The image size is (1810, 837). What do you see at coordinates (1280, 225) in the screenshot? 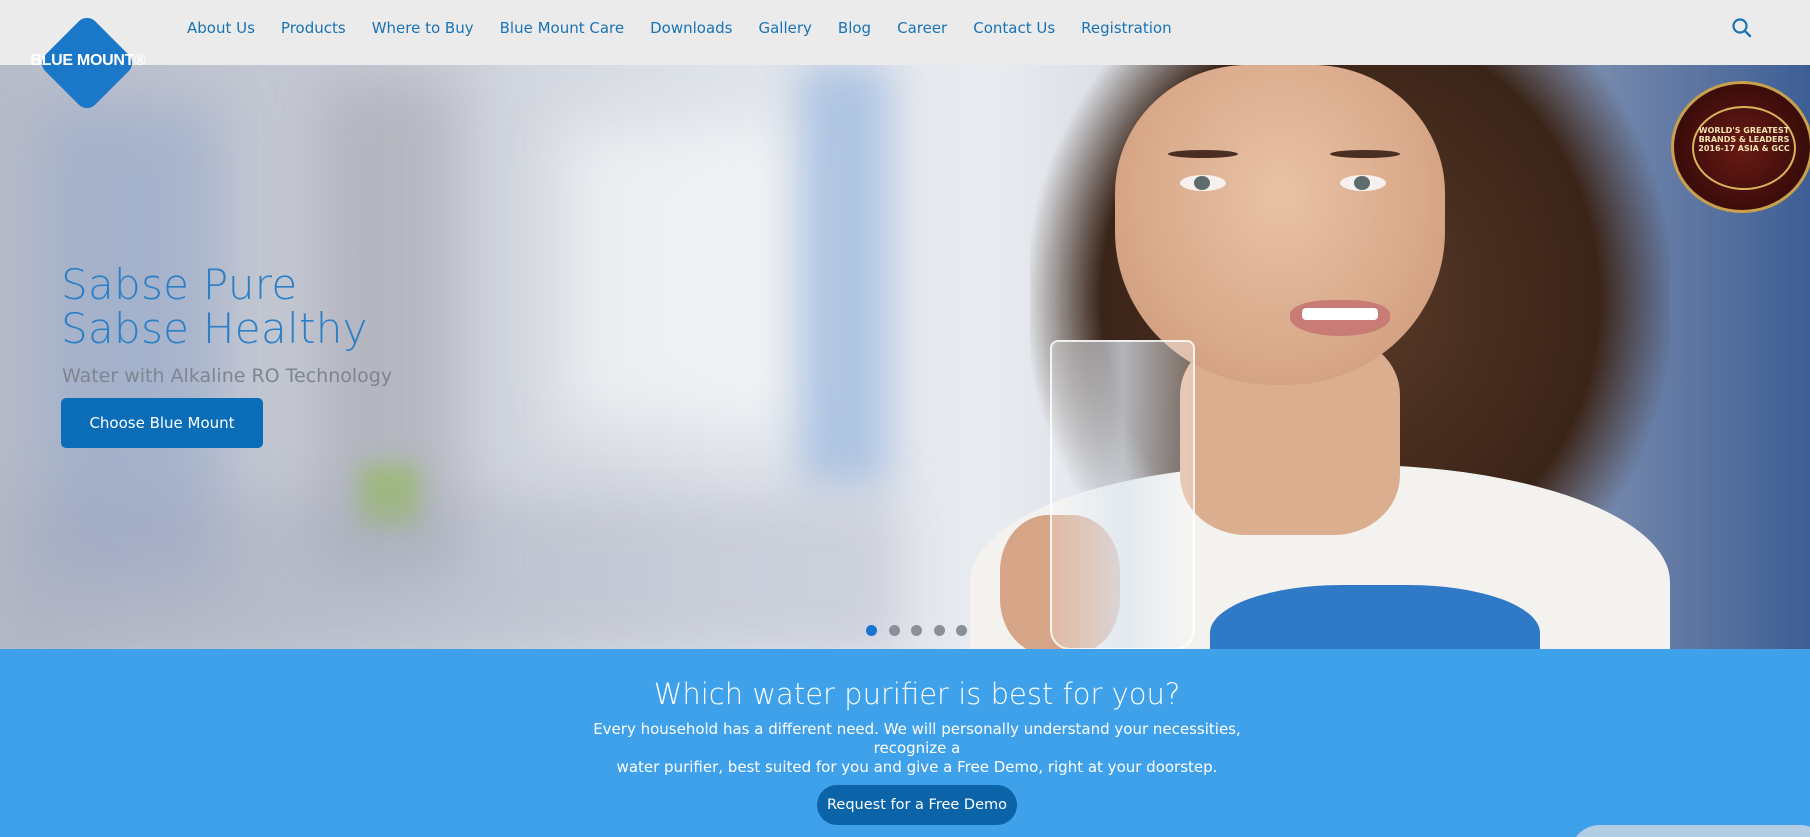
I see `model-face` at bounding box center [1280, 225].